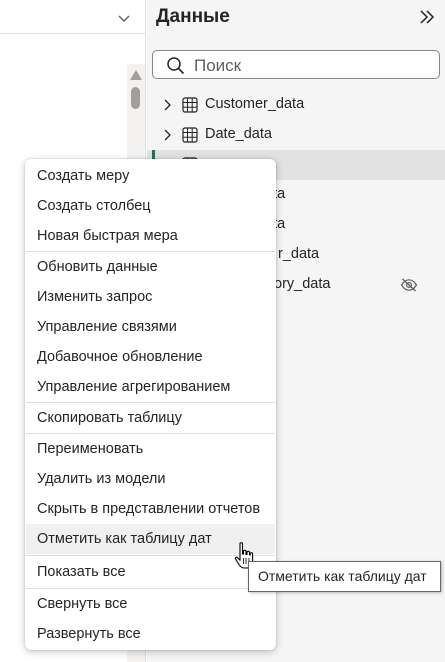 Image resolution: width=445 pixels, height=662 pixels. What do you see at coordinates (255, 104) in the screenshot?
I see `table-label: Customer_data` at bounding box center [255, 104].